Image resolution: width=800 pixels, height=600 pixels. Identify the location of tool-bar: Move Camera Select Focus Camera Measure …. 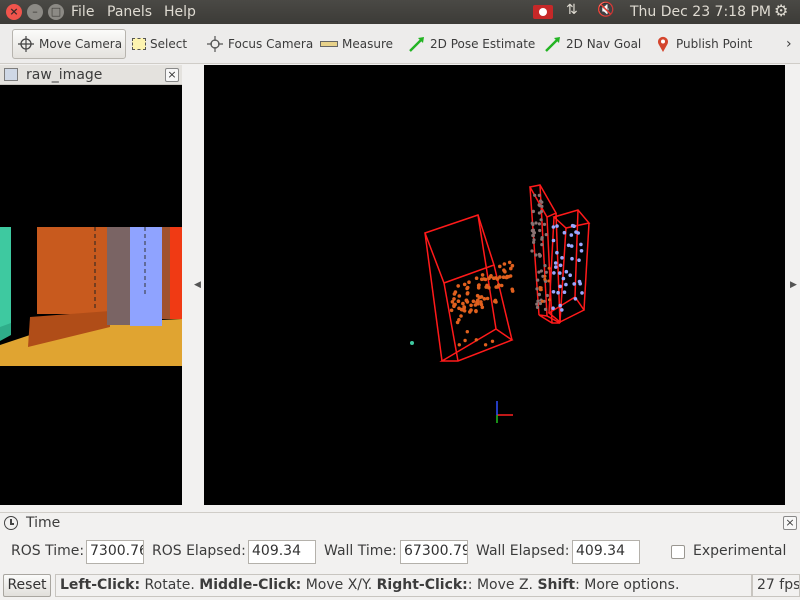
(400, 44).